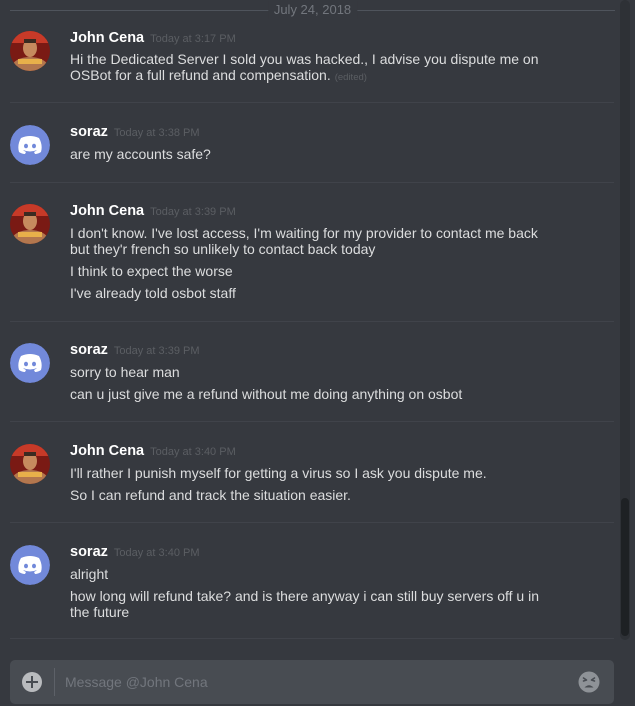  I want to click on emoji-face-icon, so click(589, 682).